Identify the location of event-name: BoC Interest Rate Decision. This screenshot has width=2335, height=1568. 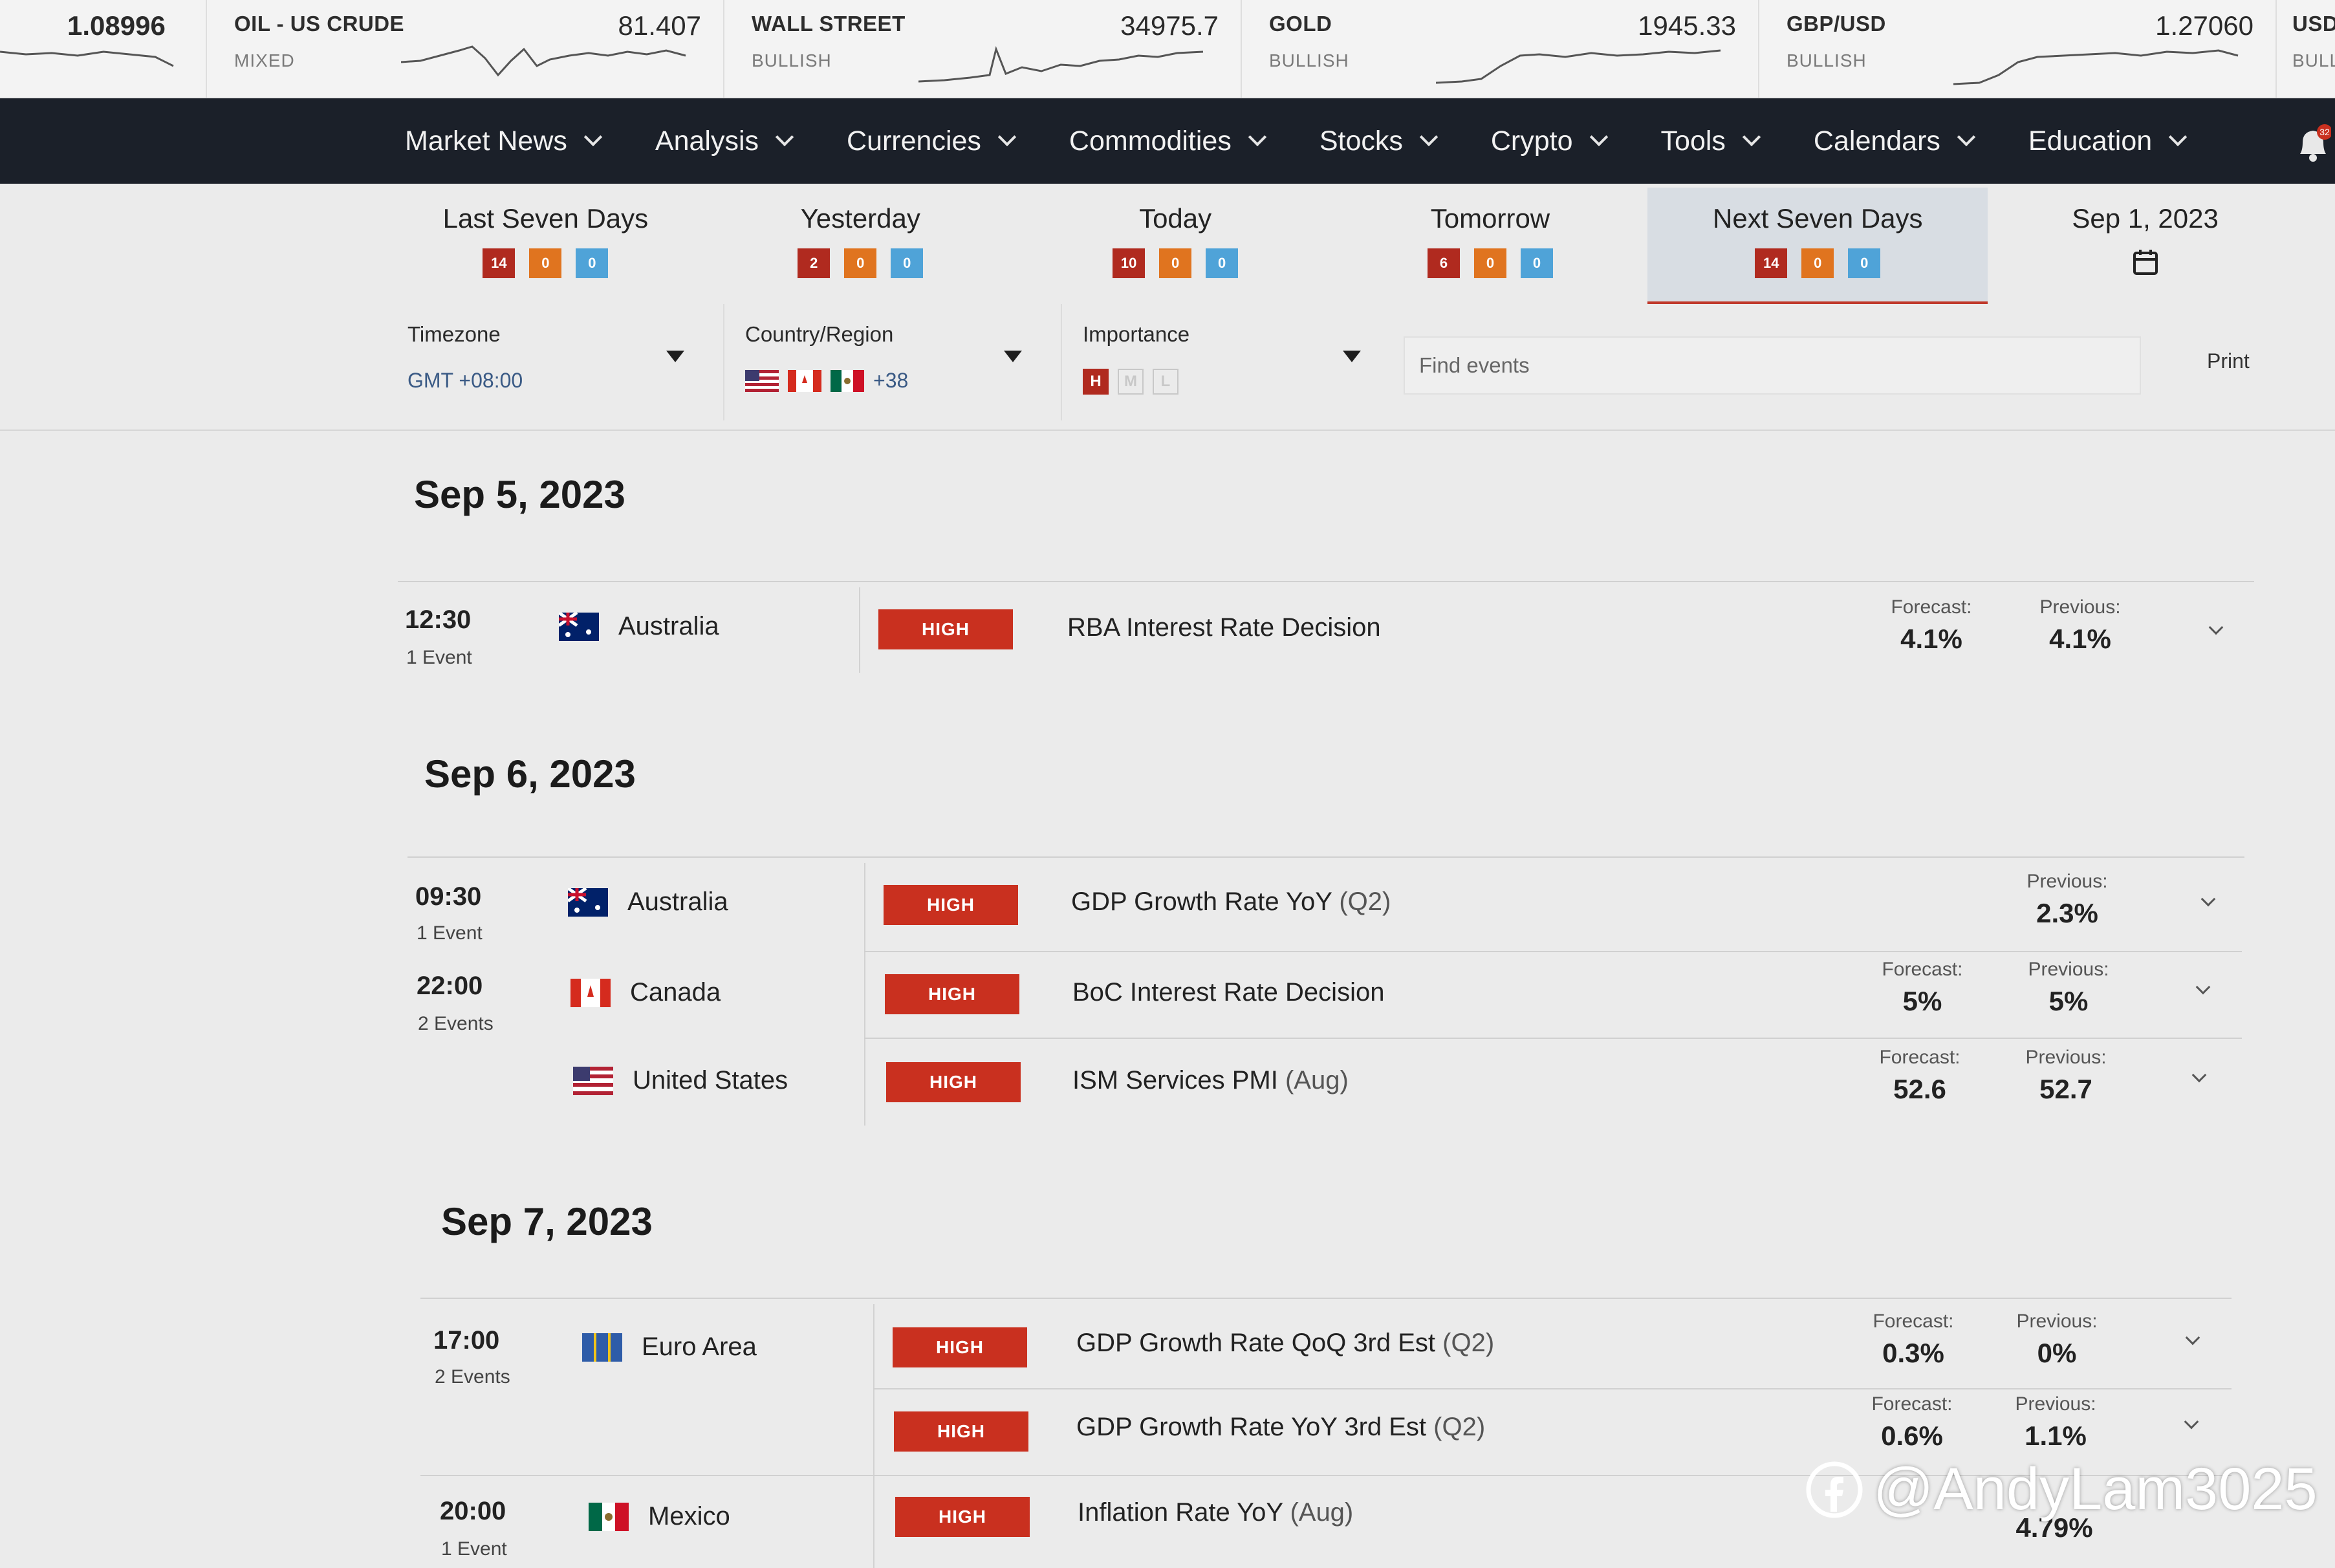
(1228, 992).